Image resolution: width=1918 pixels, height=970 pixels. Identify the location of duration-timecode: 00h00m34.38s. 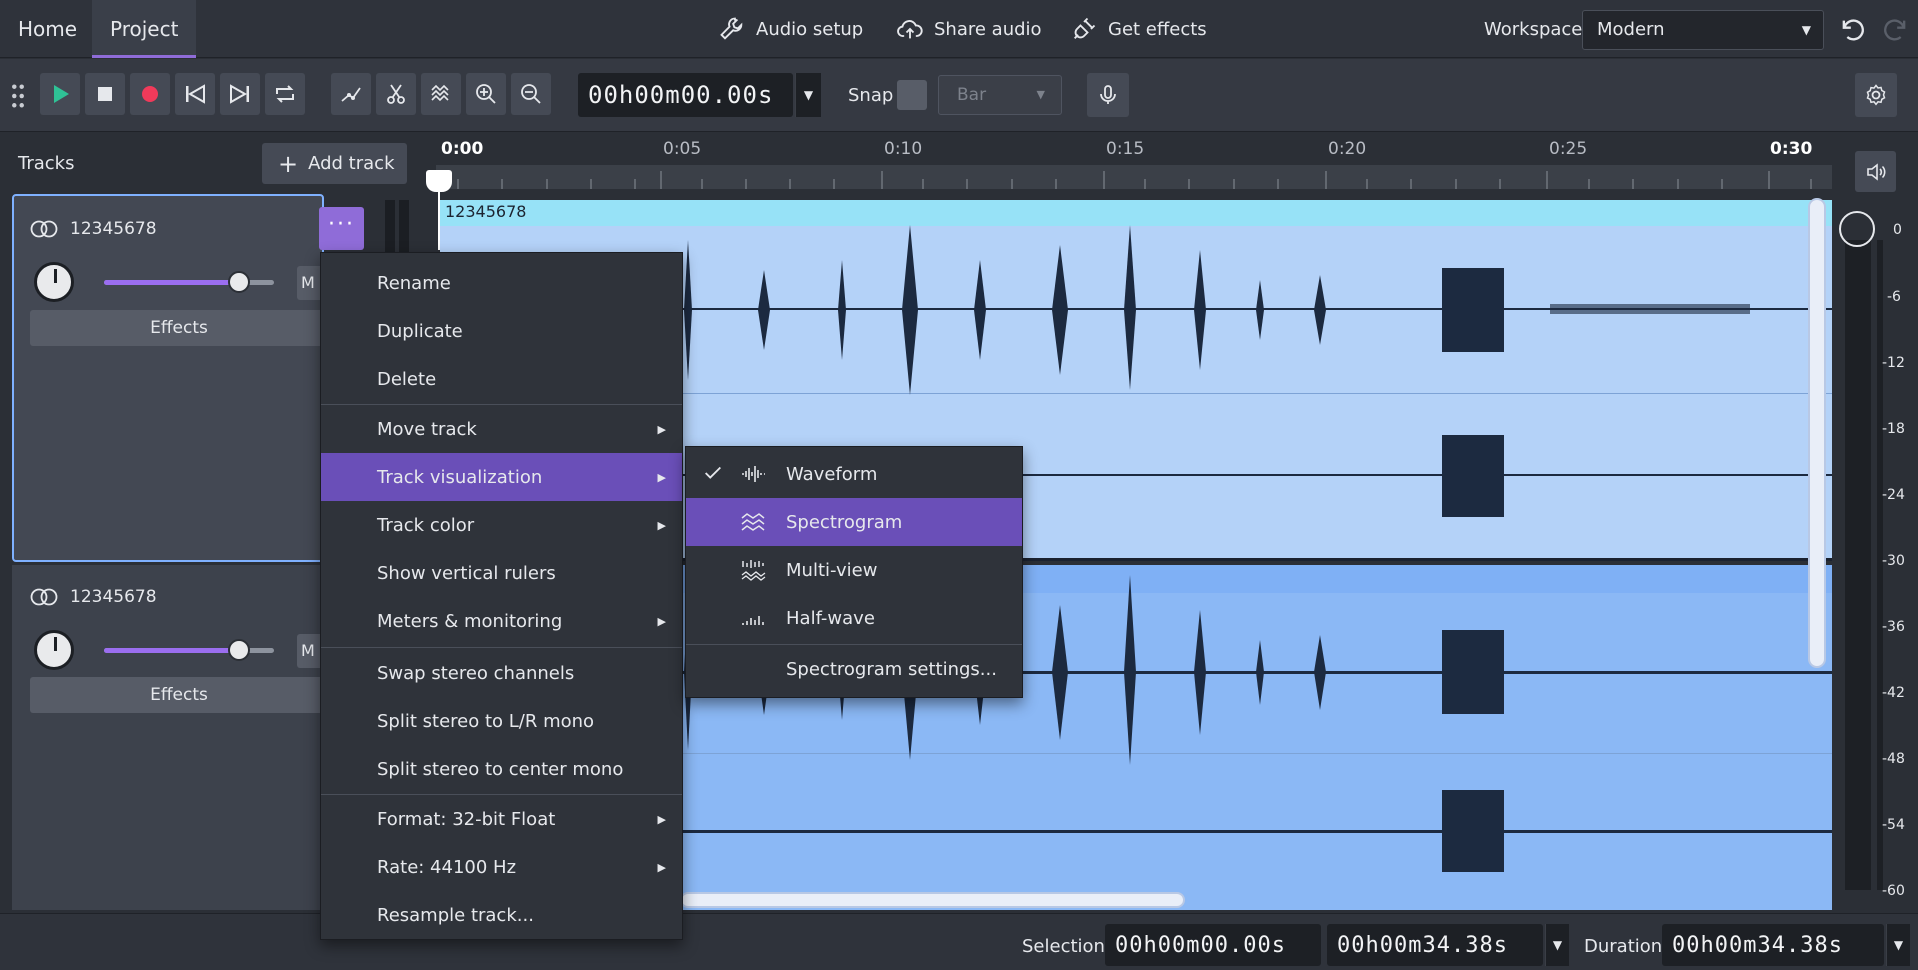
(1773, 945).